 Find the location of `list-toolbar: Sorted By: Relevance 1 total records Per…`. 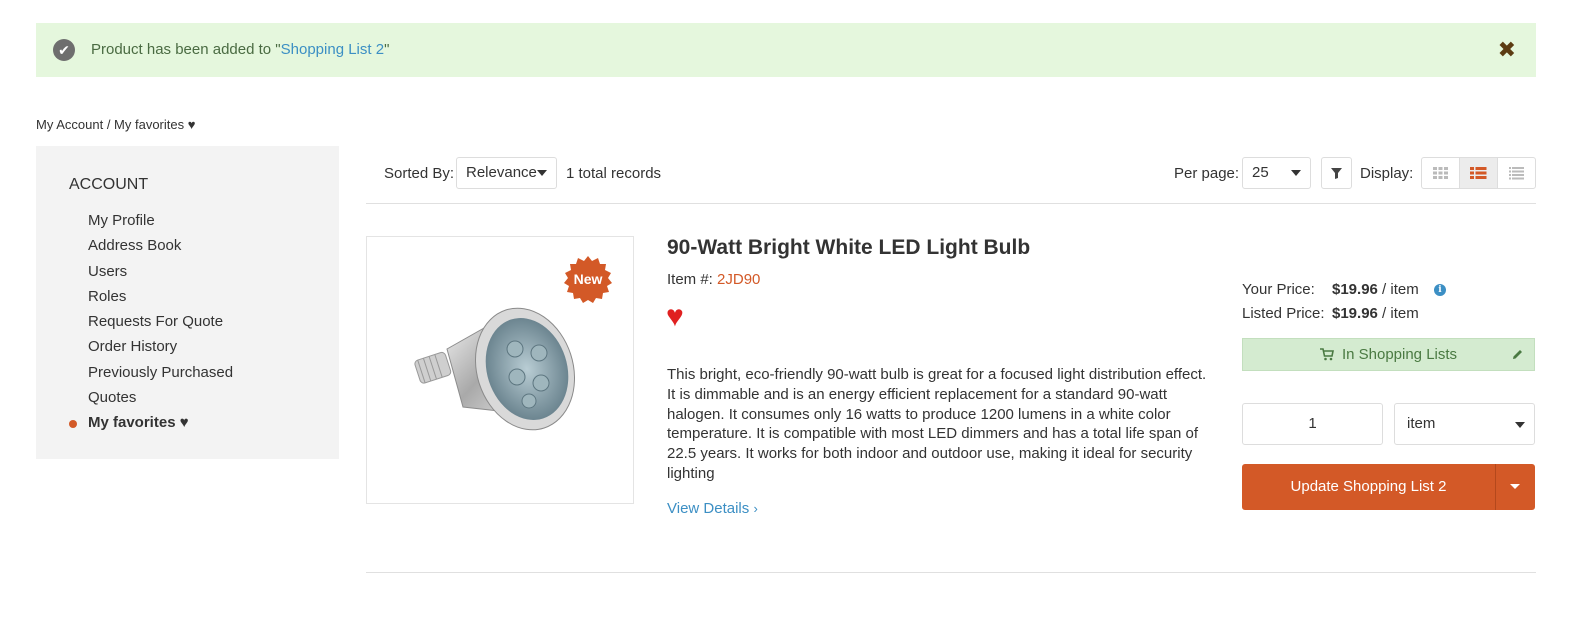

list-toolbar: Sorted By: Relevance 1 total records Per… is located at coordinates (951, 179).